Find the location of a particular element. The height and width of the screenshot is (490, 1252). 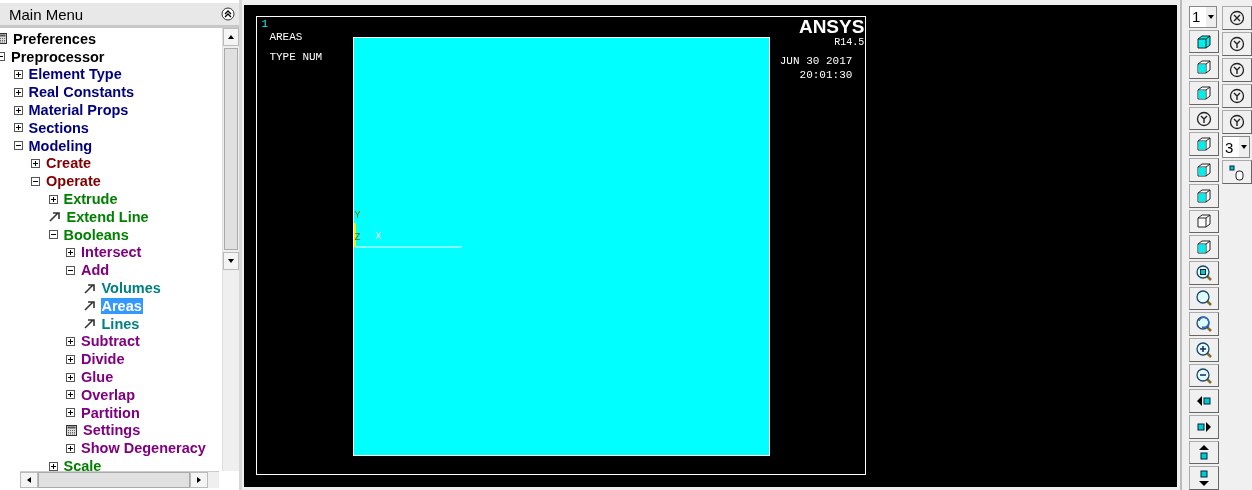

plot-label: TYPE NUM is located at coordinates (296, 57).